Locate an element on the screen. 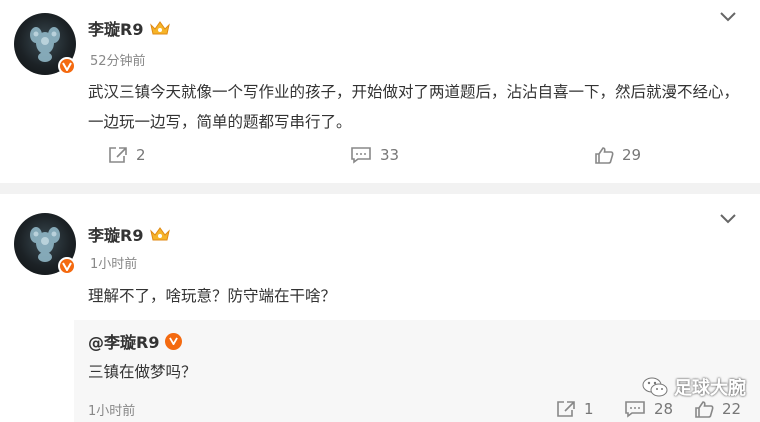  repost-button: 2 is located at coordinates (127, 155).